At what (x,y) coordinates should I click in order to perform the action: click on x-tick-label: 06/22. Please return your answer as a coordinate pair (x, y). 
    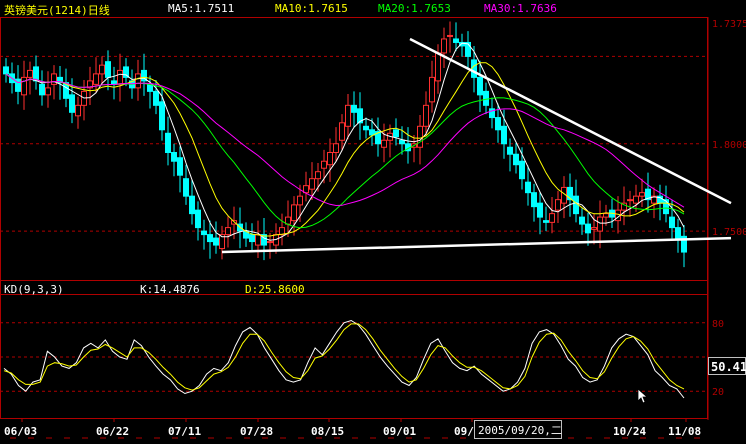
    Looking at the image, I should click on (112, 431).